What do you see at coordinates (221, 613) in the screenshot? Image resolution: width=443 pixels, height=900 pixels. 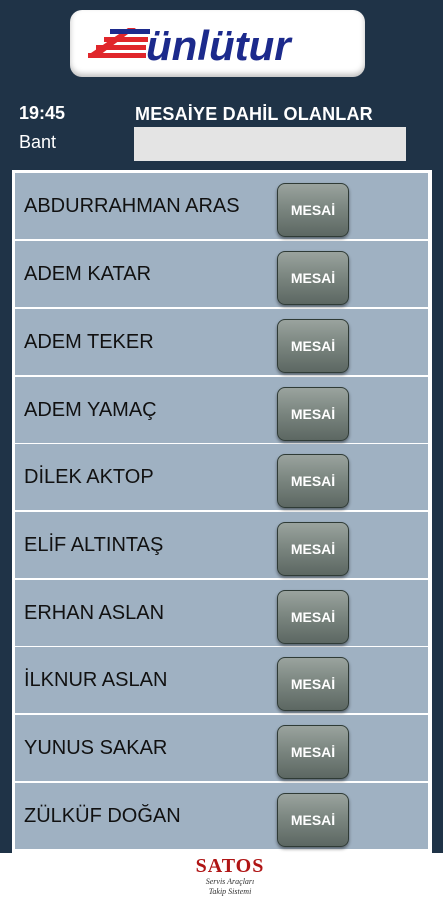 I see `list-item: ERHAN ASLAN MESAİ` at bounding box center [221, 613].